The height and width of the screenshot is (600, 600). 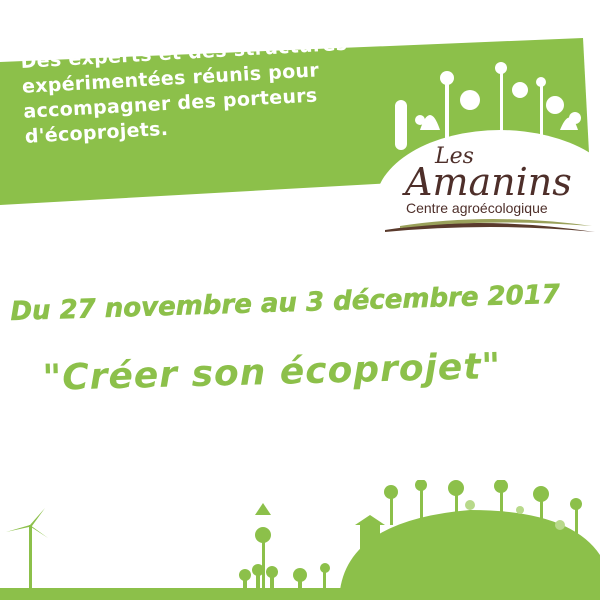 What do you see at coordinates (488, 182) in the screenshot?
I see `logo-name: Amanins` at bounding box center [488, 182].